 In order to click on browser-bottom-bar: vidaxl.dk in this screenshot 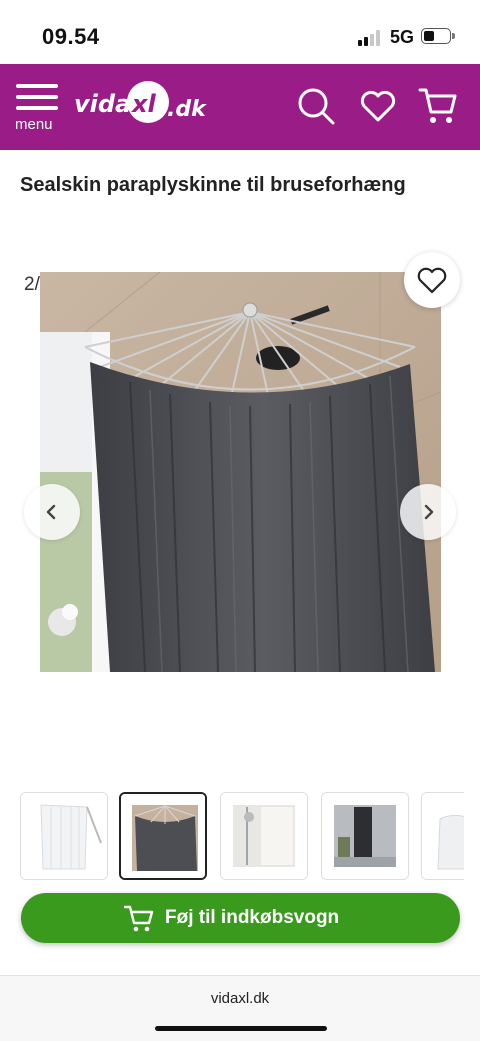, I will do `click(240, 1008)`.